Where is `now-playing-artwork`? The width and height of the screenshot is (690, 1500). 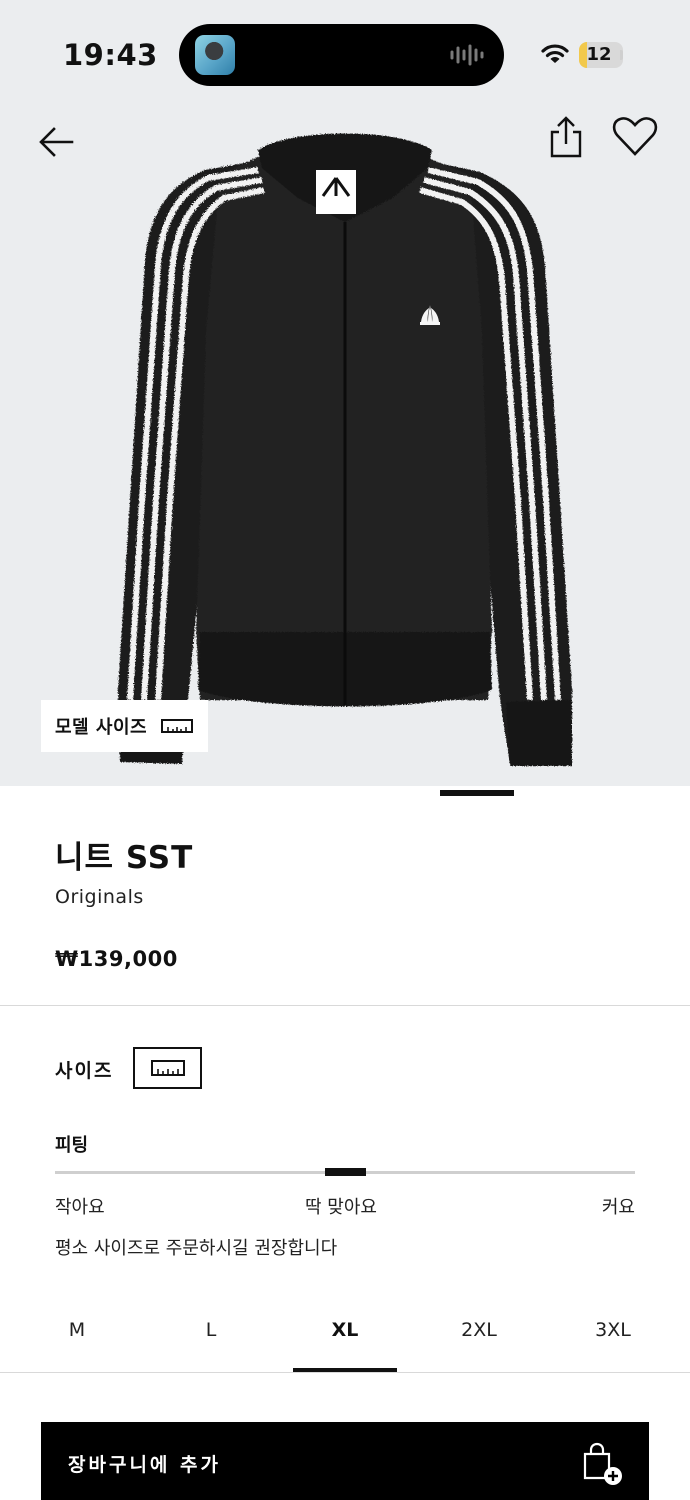
now-playing-artwork is located at coordinates (215, 55).